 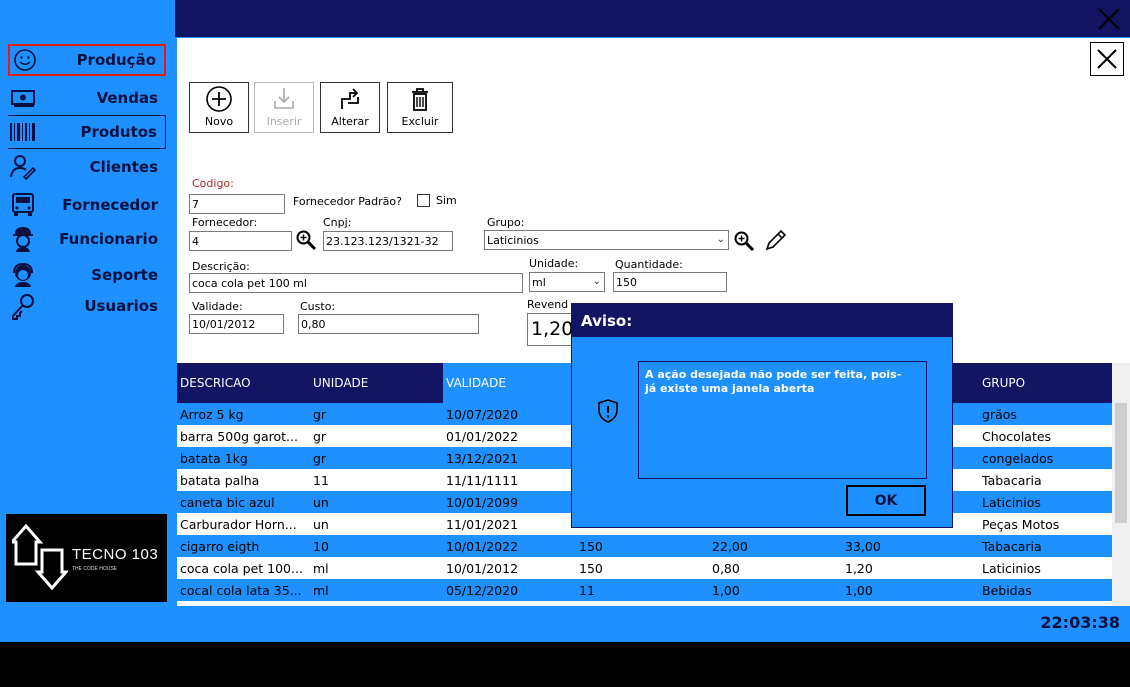 What do you see at coordinates (237, 204) in the screenshot?
I see `codigo-field: 7` at bounding box center [237, 204].